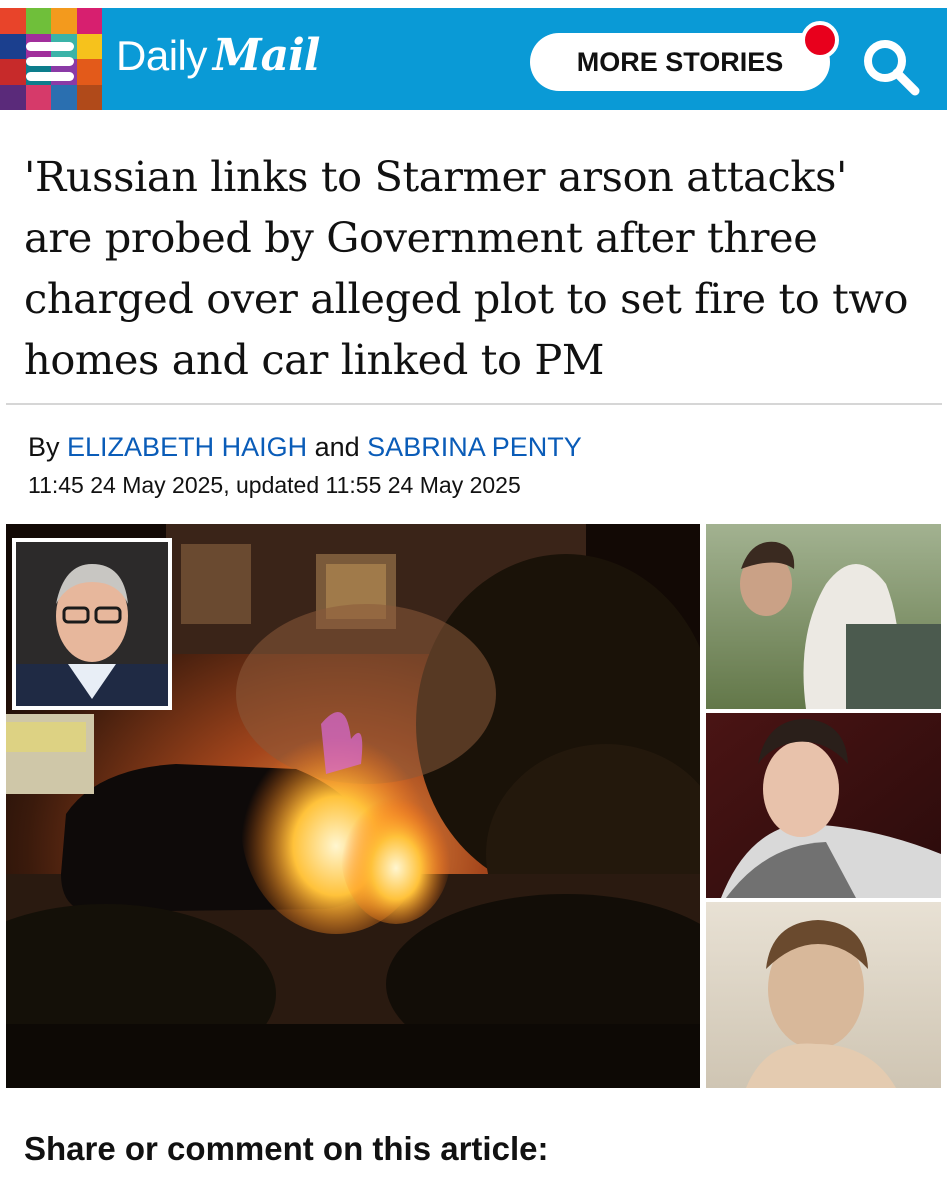  I want to click on share-comment-heading: Share or comment on this article:, so click(286, 1148).